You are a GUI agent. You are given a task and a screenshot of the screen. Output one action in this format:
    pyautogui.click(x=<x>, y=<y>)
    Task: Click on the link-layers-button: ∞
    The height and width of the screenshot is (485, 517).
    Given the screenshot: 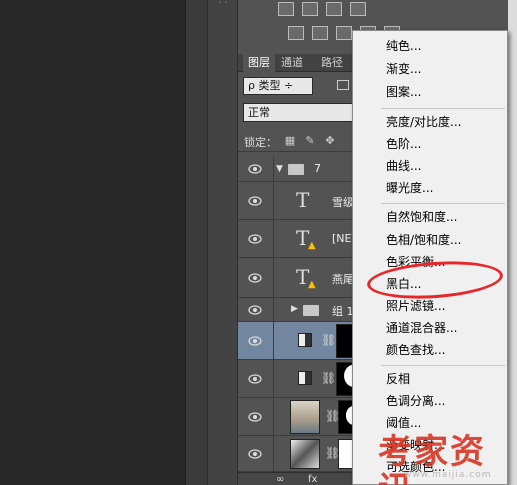 What is the action you would take?
    pyautogui.click(x=280, y=479)
    